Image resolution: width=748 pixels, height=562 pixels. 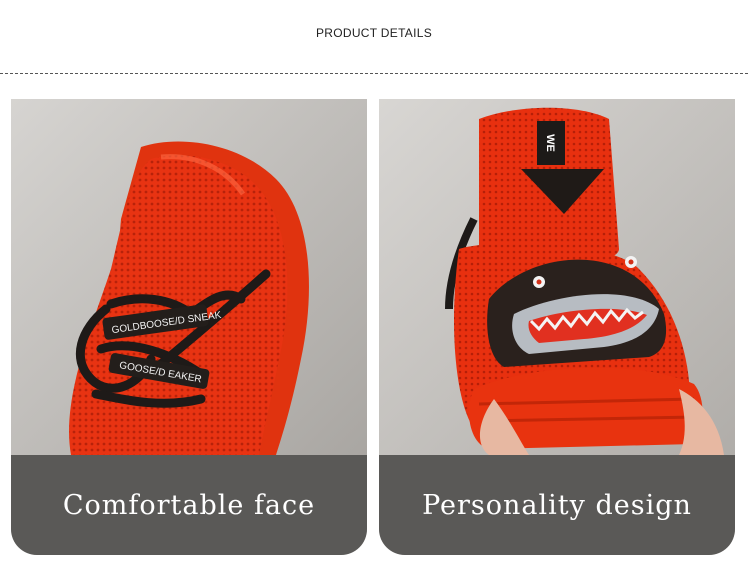 I want to click on caption-comfortable-face: Comfortable face, so click(x=189, y=505).